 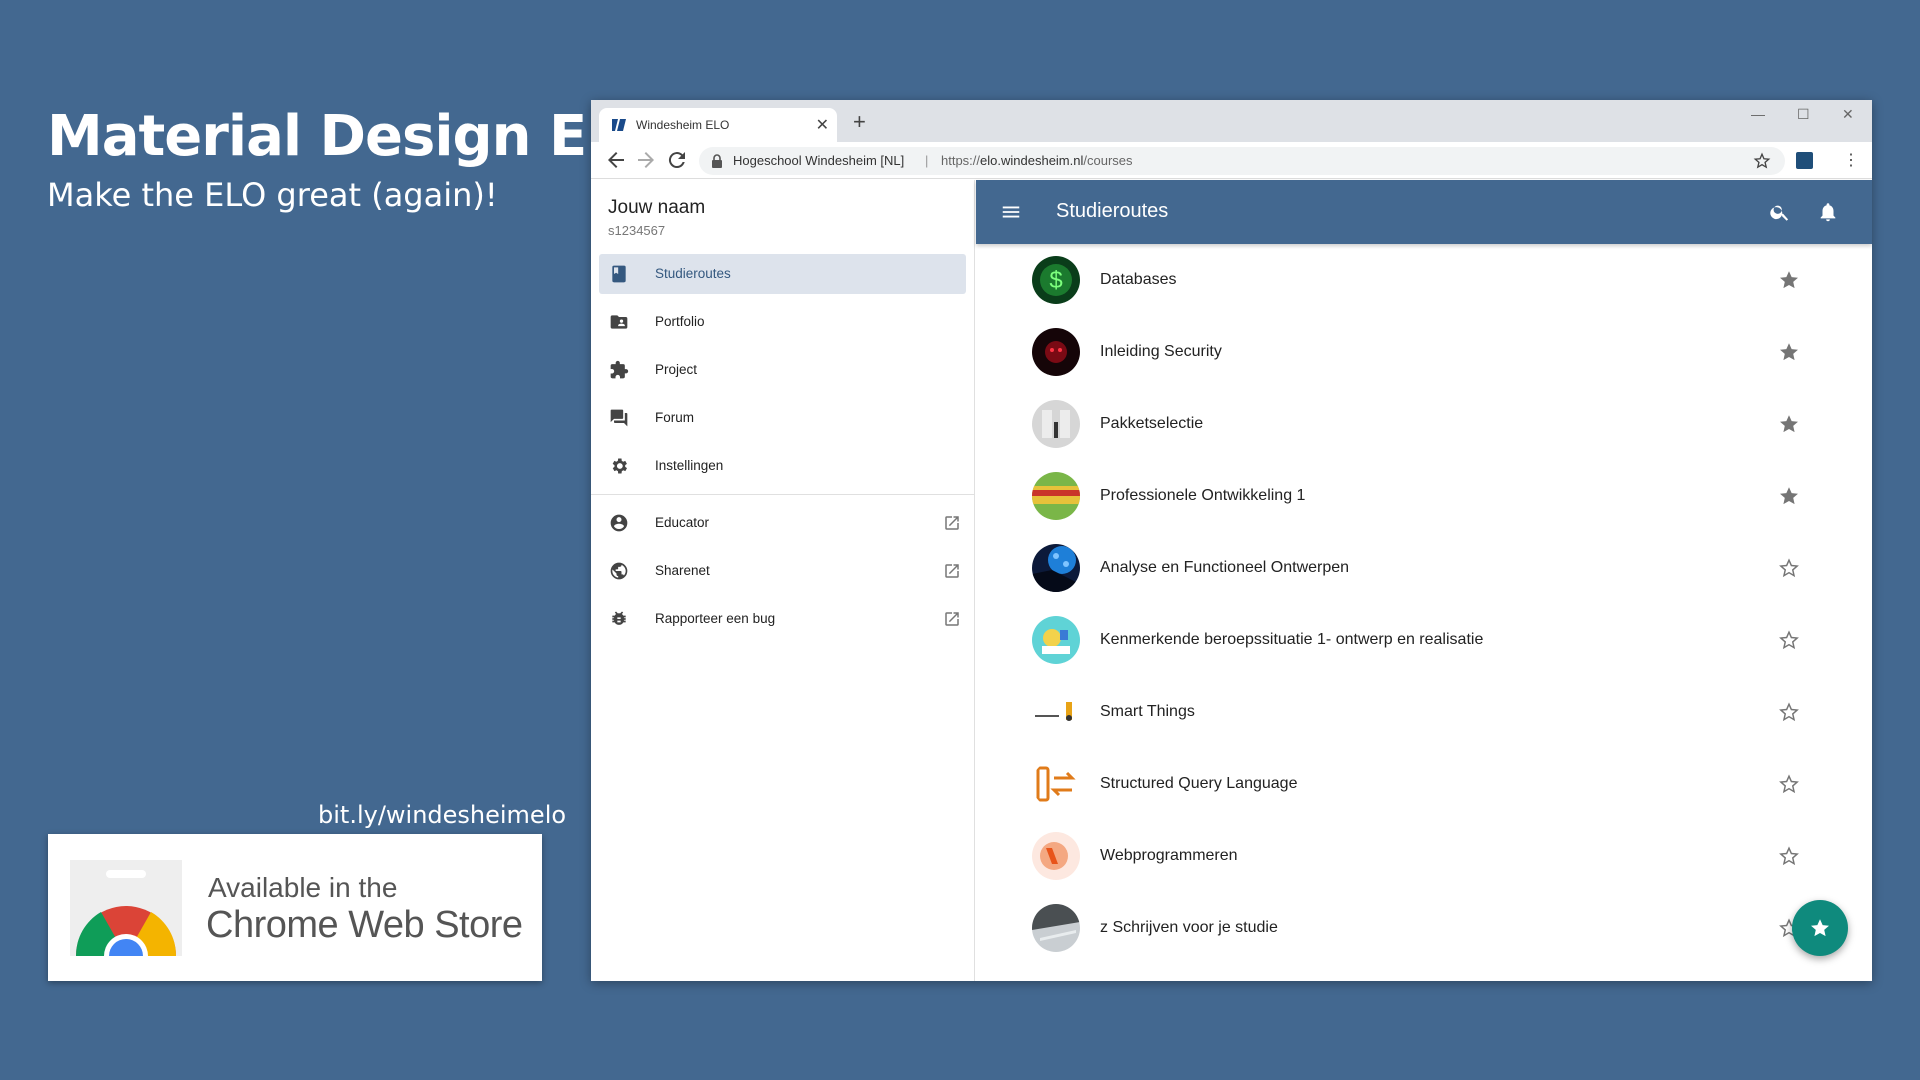 I want to click on user-id: s1234567, so click(x=637, y=230).